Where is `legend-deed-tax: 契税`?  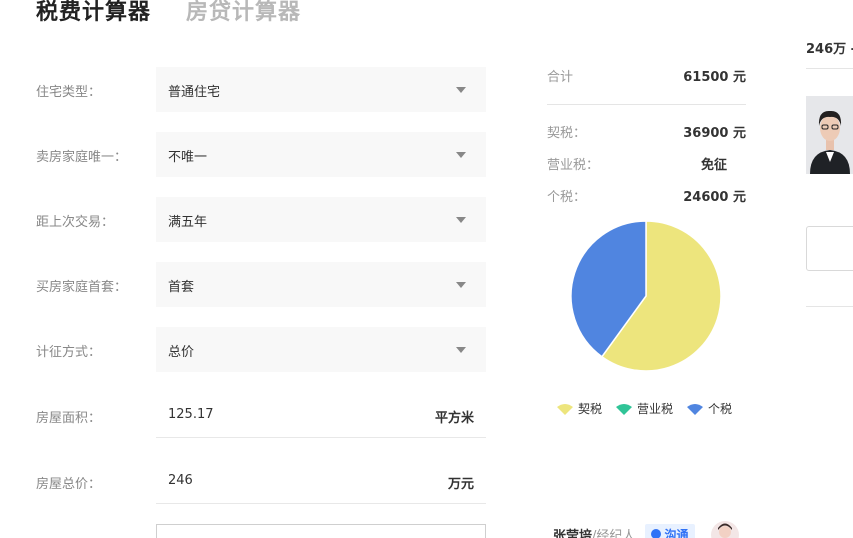 legend-deed-tax: 契税 is located at coordinates (578, 408).